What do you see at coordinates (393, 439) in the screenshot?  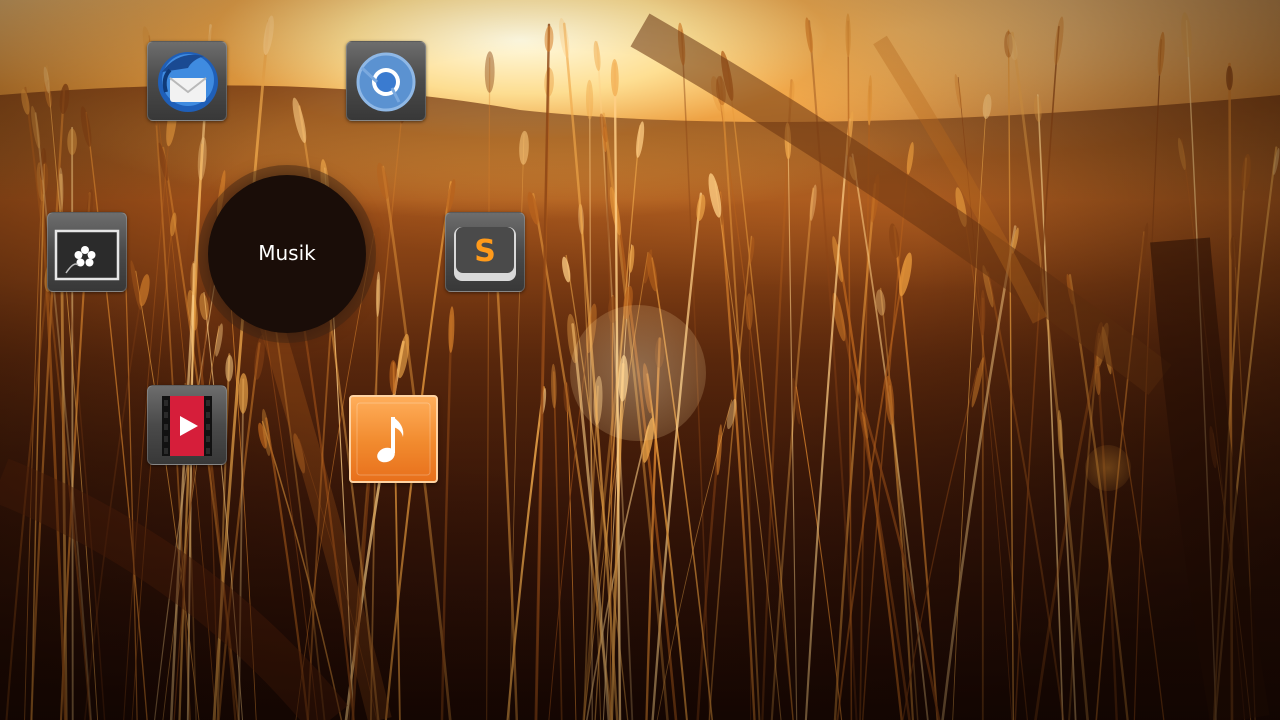 I see `music-player-icon` at bounding box center [393, 439].